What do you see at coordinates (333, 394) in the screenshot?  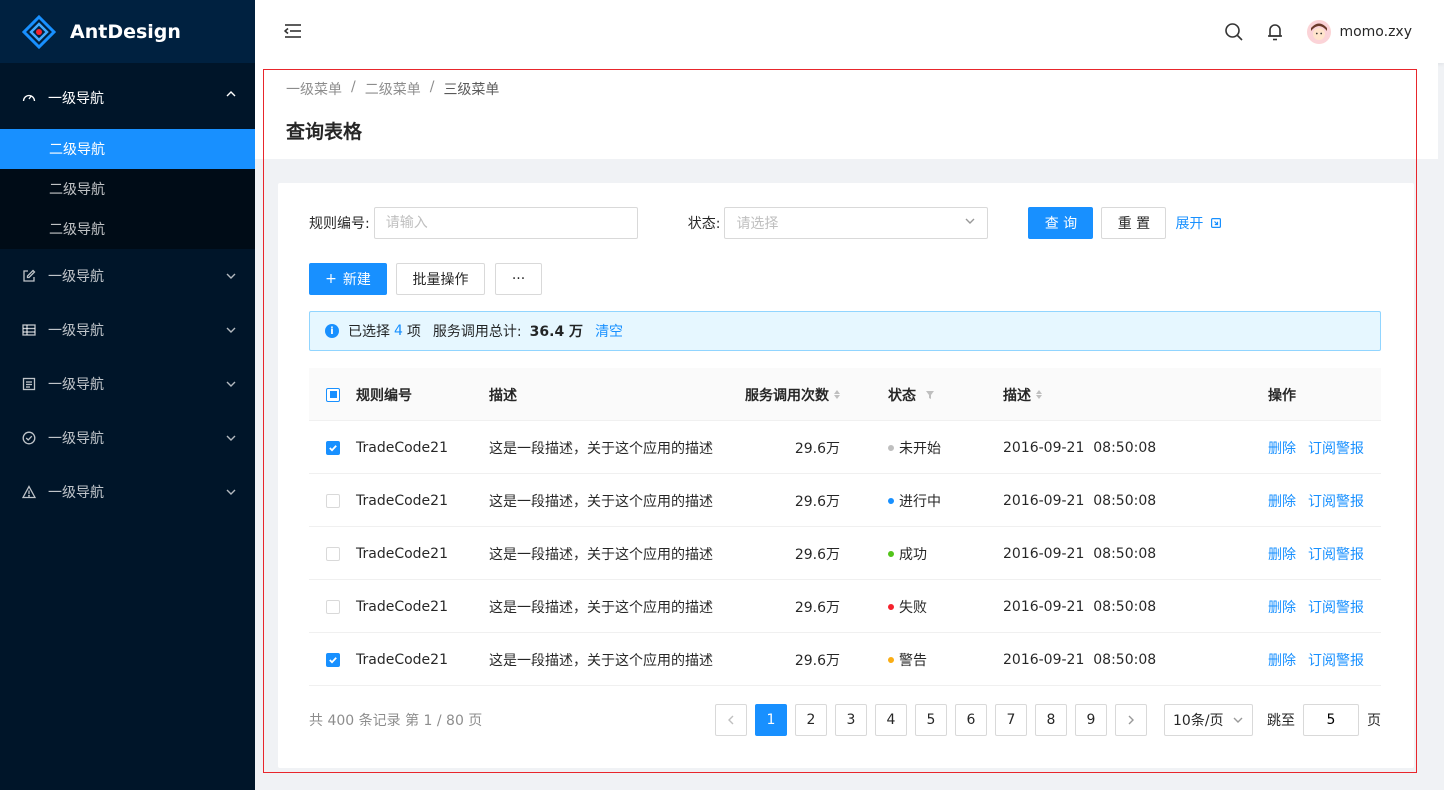 I see `select-all-checkbox` at bounding box center [333, 394].